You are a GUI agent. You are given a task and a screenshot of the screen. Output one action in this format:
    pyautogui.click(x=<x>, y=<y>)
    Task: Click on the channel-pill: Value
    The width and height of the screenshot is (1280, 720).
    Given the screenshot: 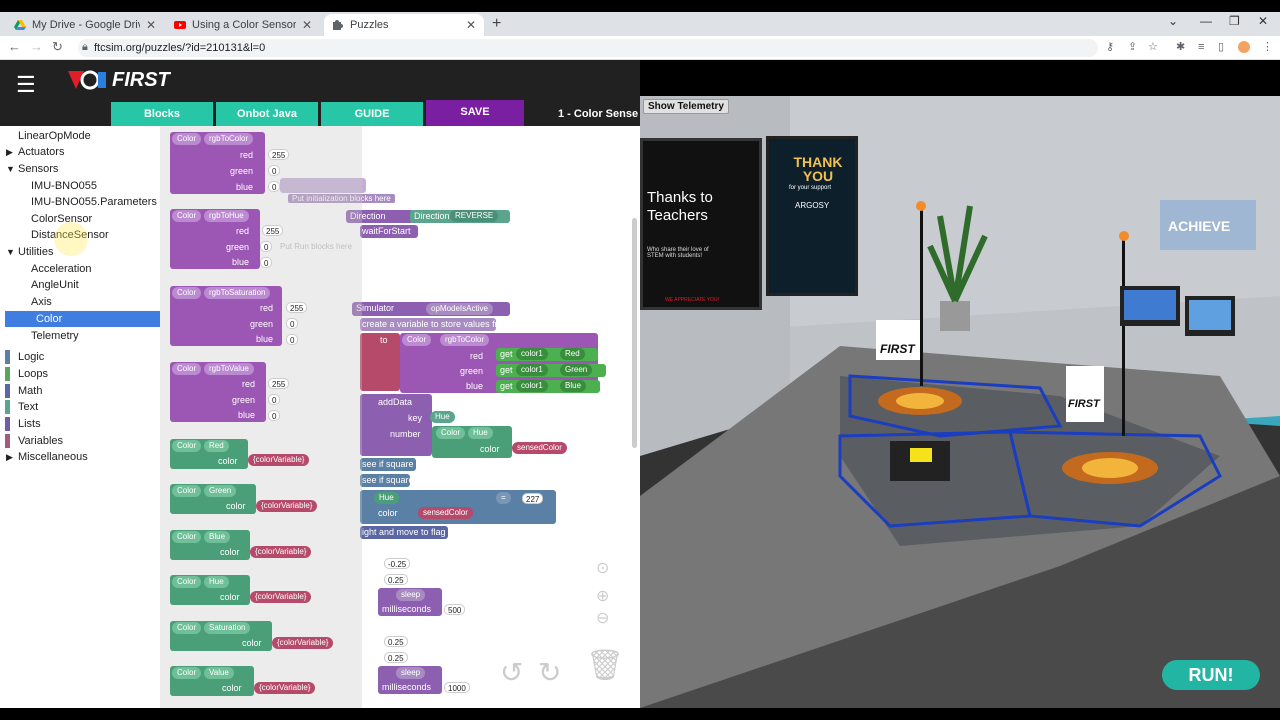 What is the action you would take?
    pyautogui.click(x=219, y=673)
    